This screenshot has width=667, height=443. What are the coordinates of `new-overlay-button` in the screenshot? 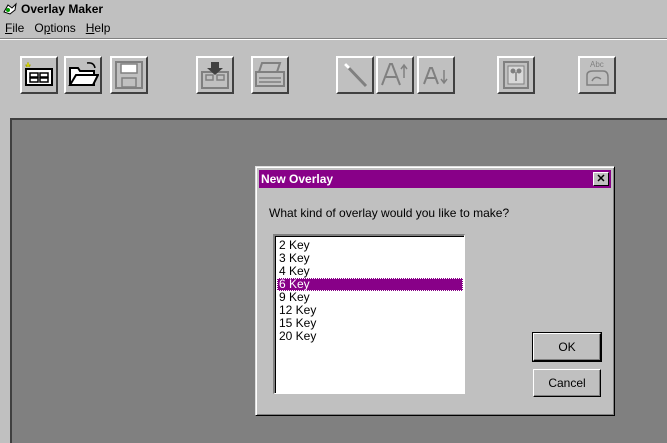 It's located at (39, 75).